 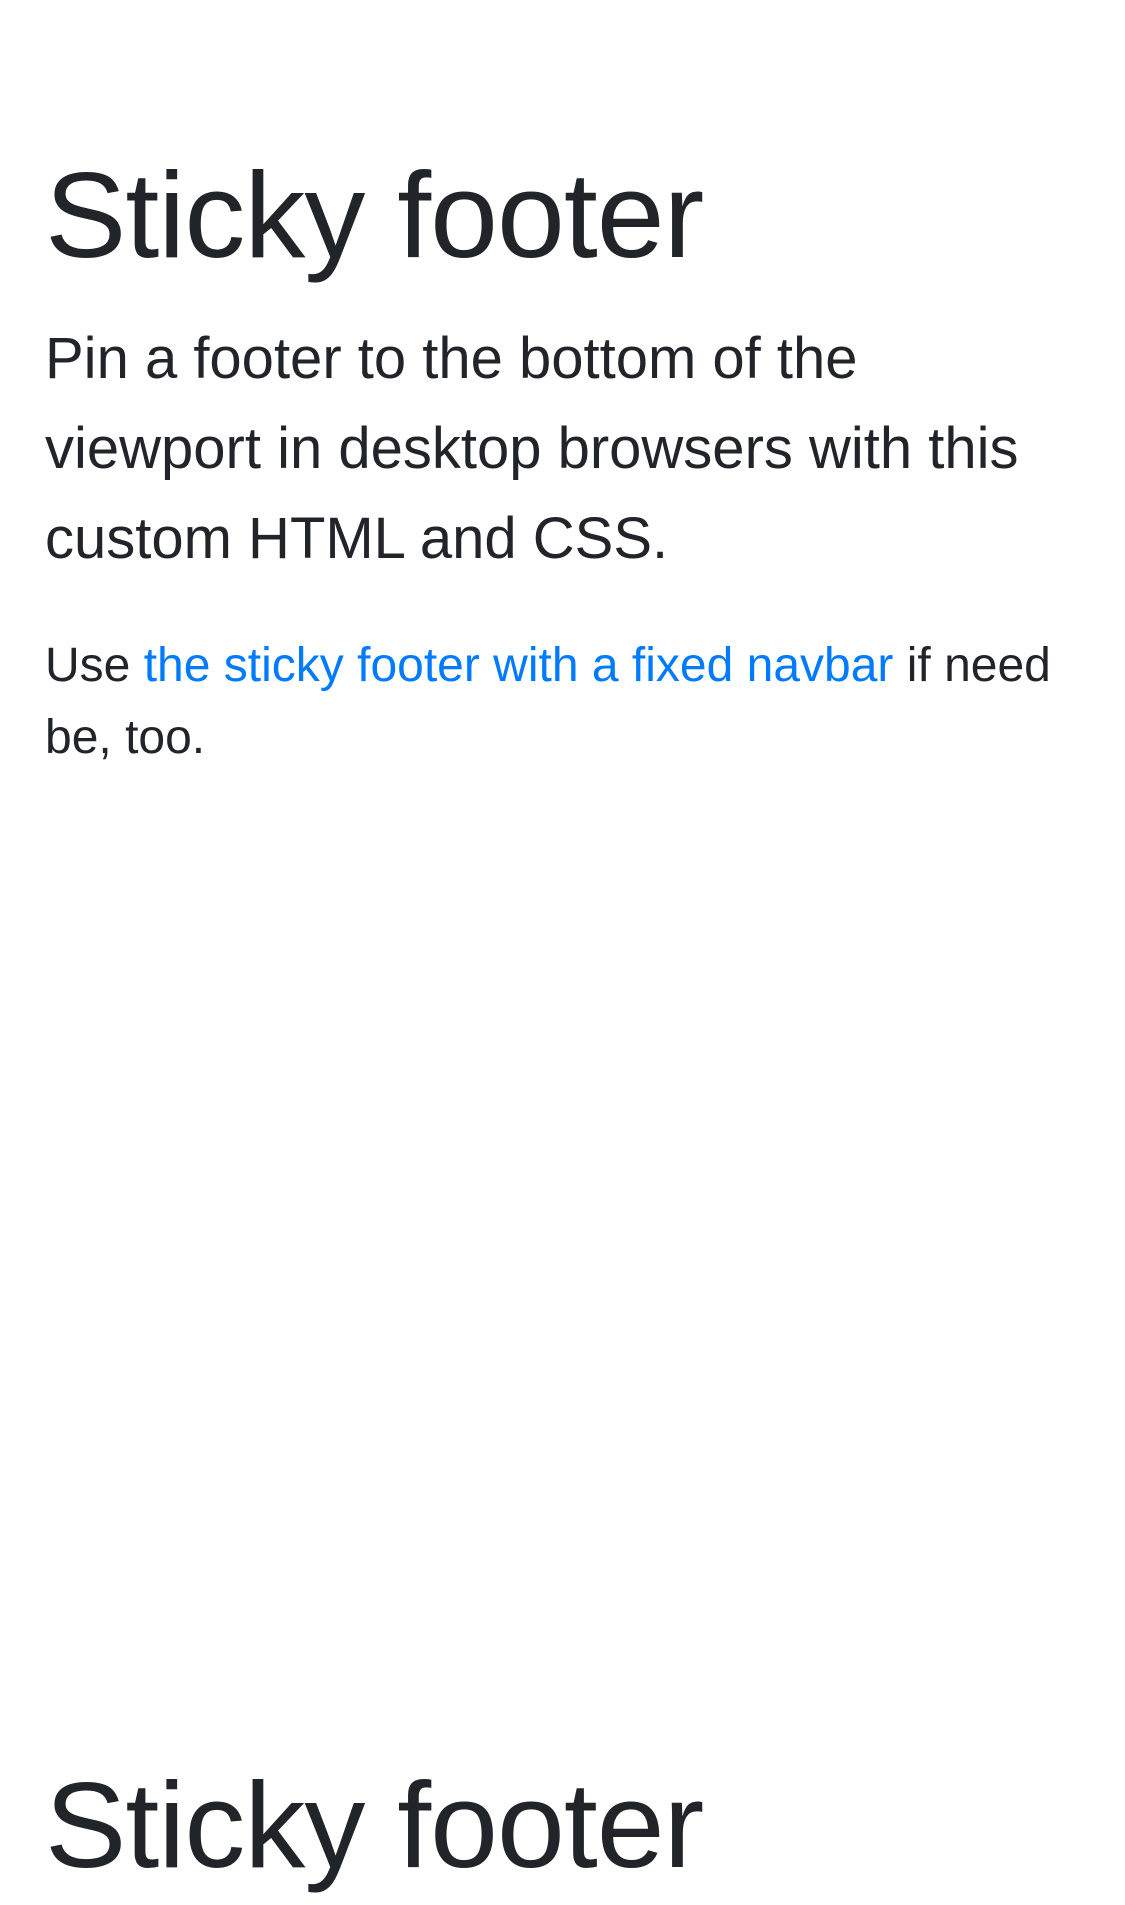 I want to click on repeated-page-title: Sticky footer, so click(x=374, y=1825).